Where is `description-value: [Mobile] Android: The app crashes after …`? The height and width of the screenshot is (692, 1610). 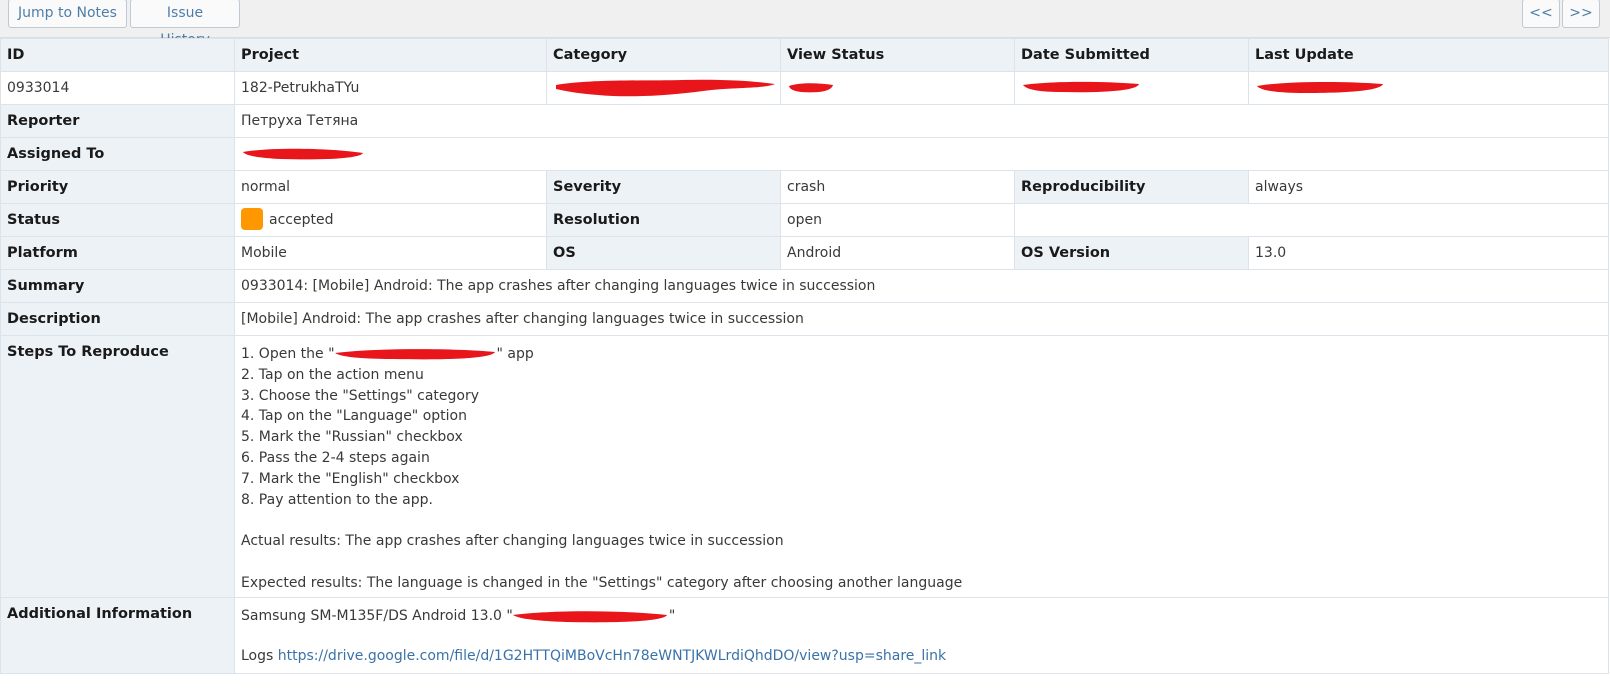
description-value: [Mobile] Android: The app crashes after … is located at coordinates (921, 319).